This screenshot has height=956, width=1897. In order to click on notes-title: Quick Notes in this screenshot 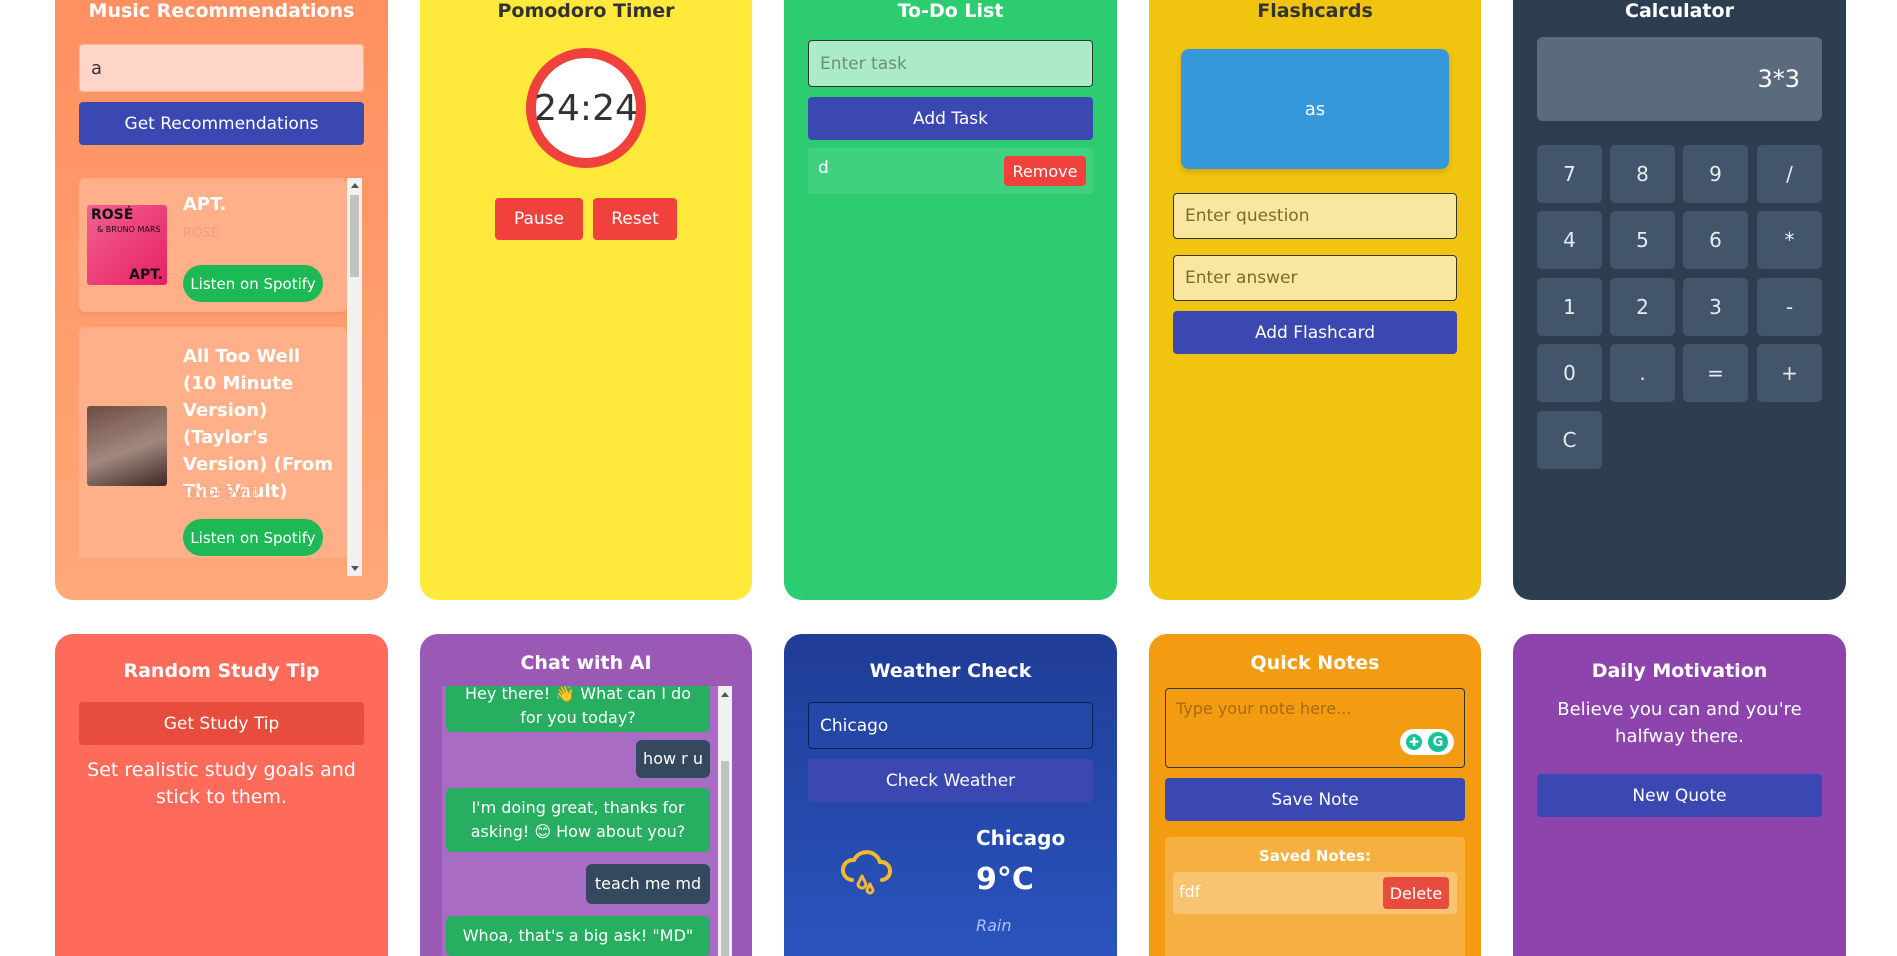, I will do `click(1315, 663)`.